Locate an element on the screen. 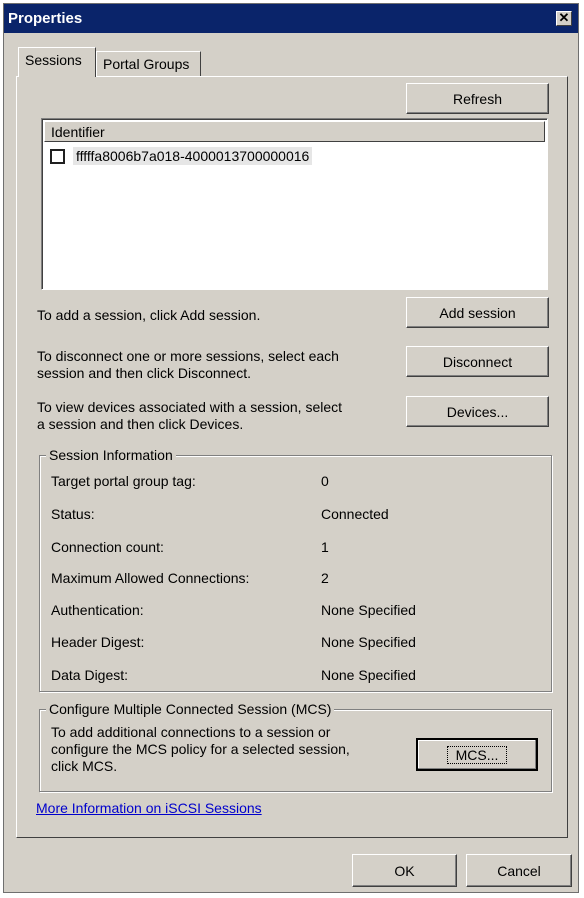  refresh-button: Refresh is located at coordinates (477, 98).